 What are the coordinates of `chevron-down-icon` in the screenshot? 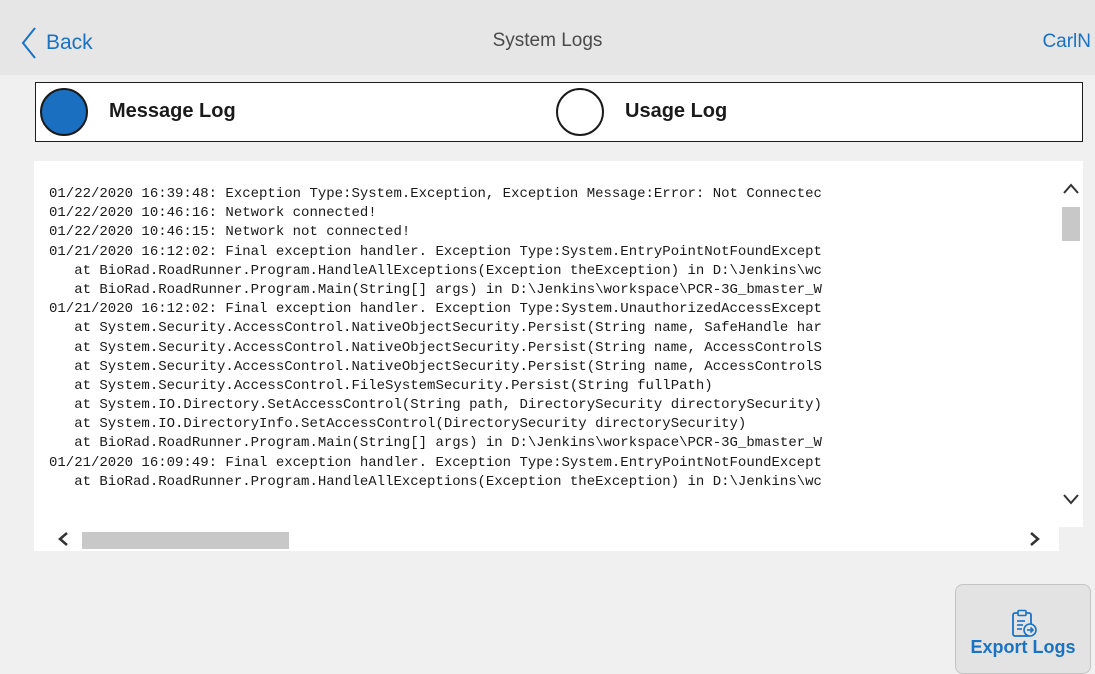 It's located at (1071, 499).